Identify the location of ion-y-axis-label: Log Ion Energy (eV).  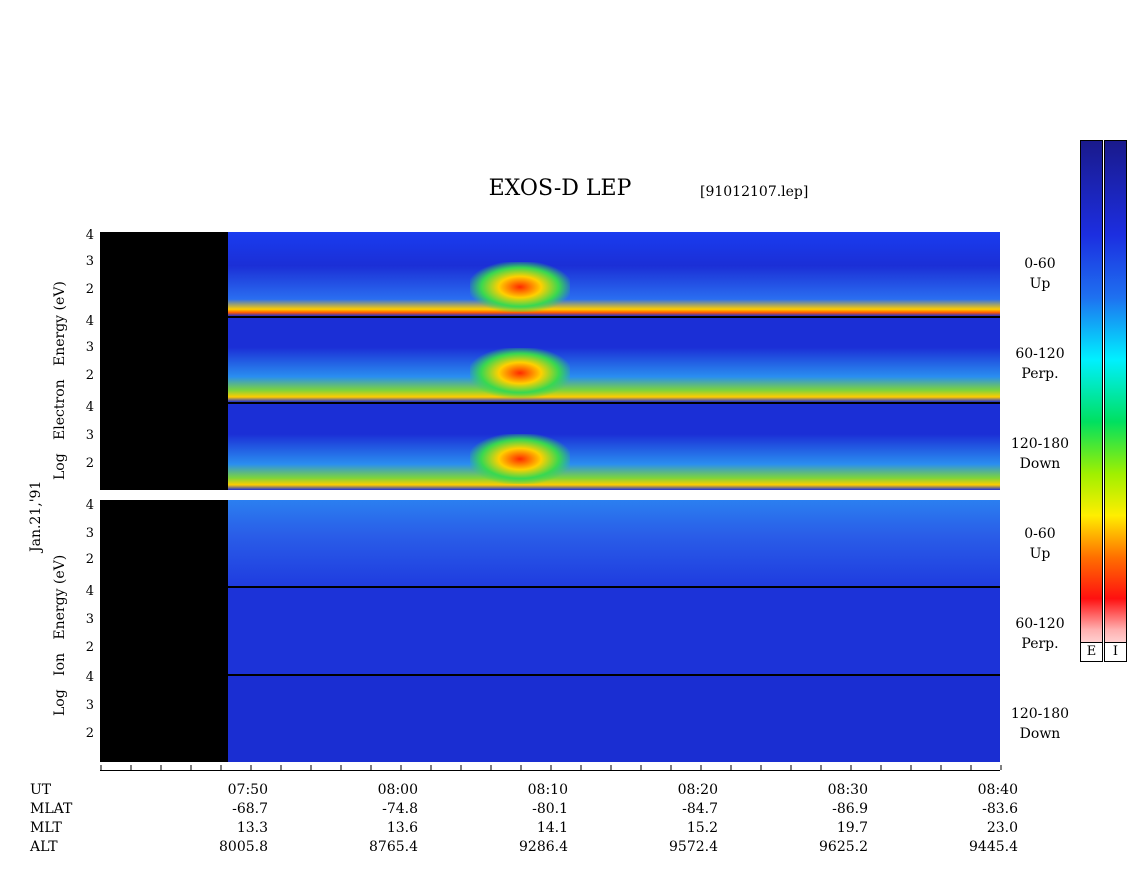
(60, 635).